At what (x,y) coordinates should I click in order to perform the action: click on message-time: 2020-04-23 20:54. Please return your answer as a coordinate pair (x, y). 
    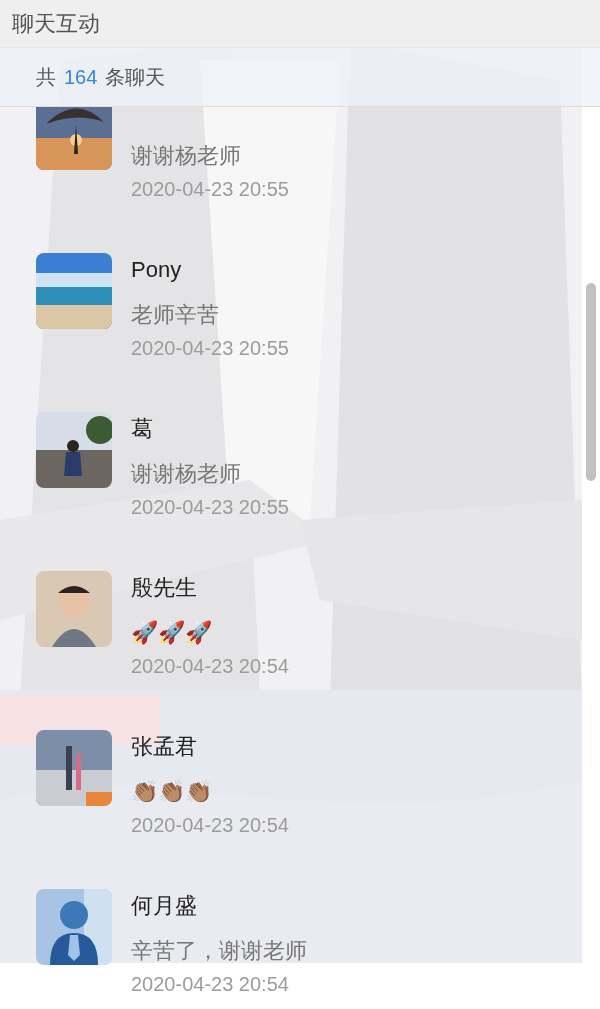
    Looking at the image, I should click on (210, 984).